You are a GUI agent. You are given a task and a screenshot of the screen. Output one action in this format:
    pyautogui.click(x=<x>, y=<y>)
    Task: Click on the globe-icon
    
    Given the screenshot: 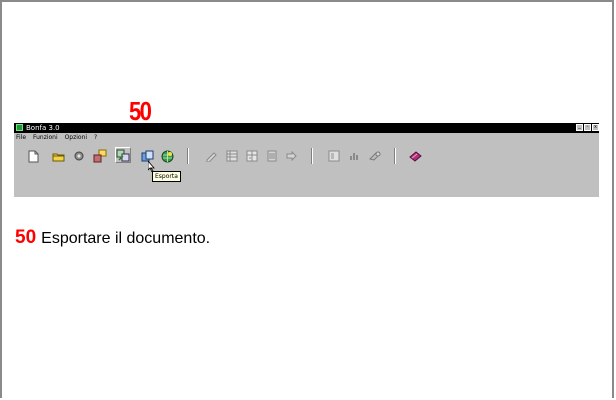 What is the action you would take?
    pyautogui.click(x=167, y=156)
    